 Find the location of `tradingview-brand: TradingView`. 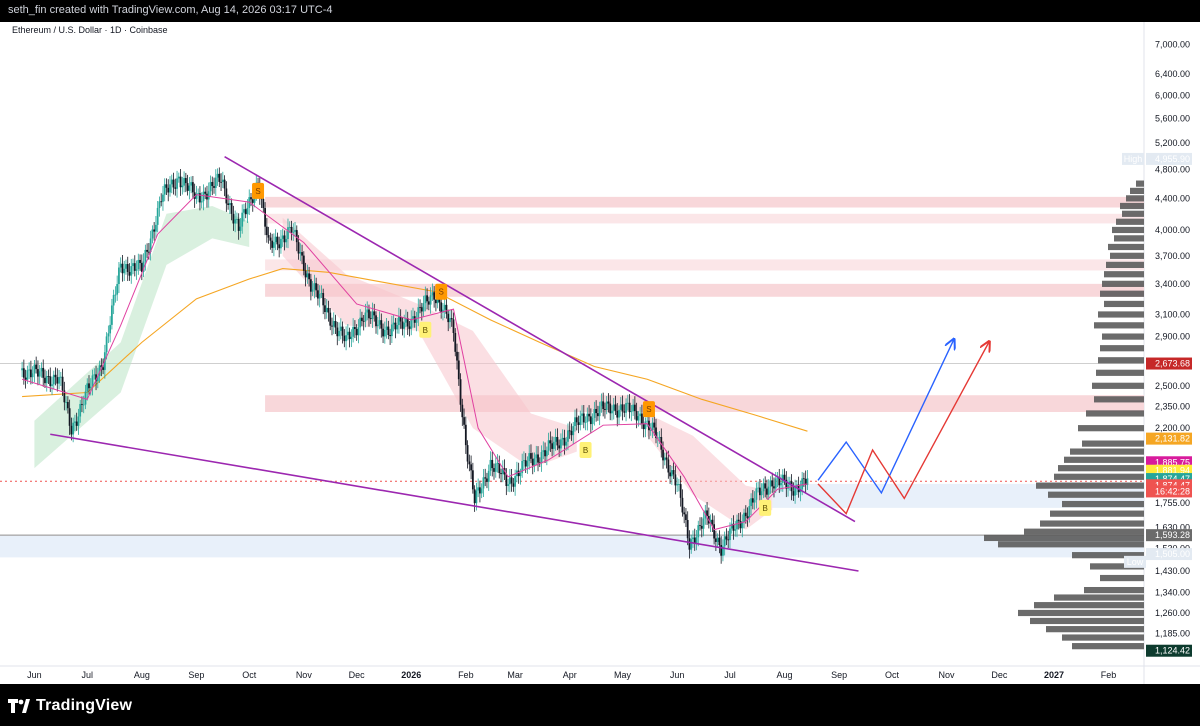

tradingview-brand: TradingView is located at coordinates (70, 706).